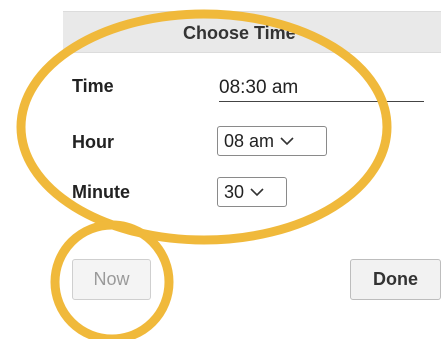 The width and height of the screenshot is (441, 339). Describe the element at coordinates (395, 279) in the screenshot. I see `done-button: Done` at that location.